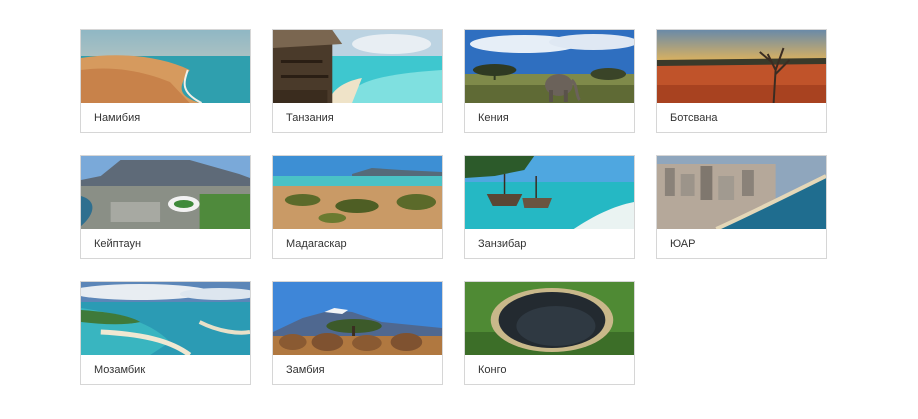  What do you see at coordinates (357, 318) in the screenshot?
I see `destination-image-zambia` at bounding box center [357, 318].